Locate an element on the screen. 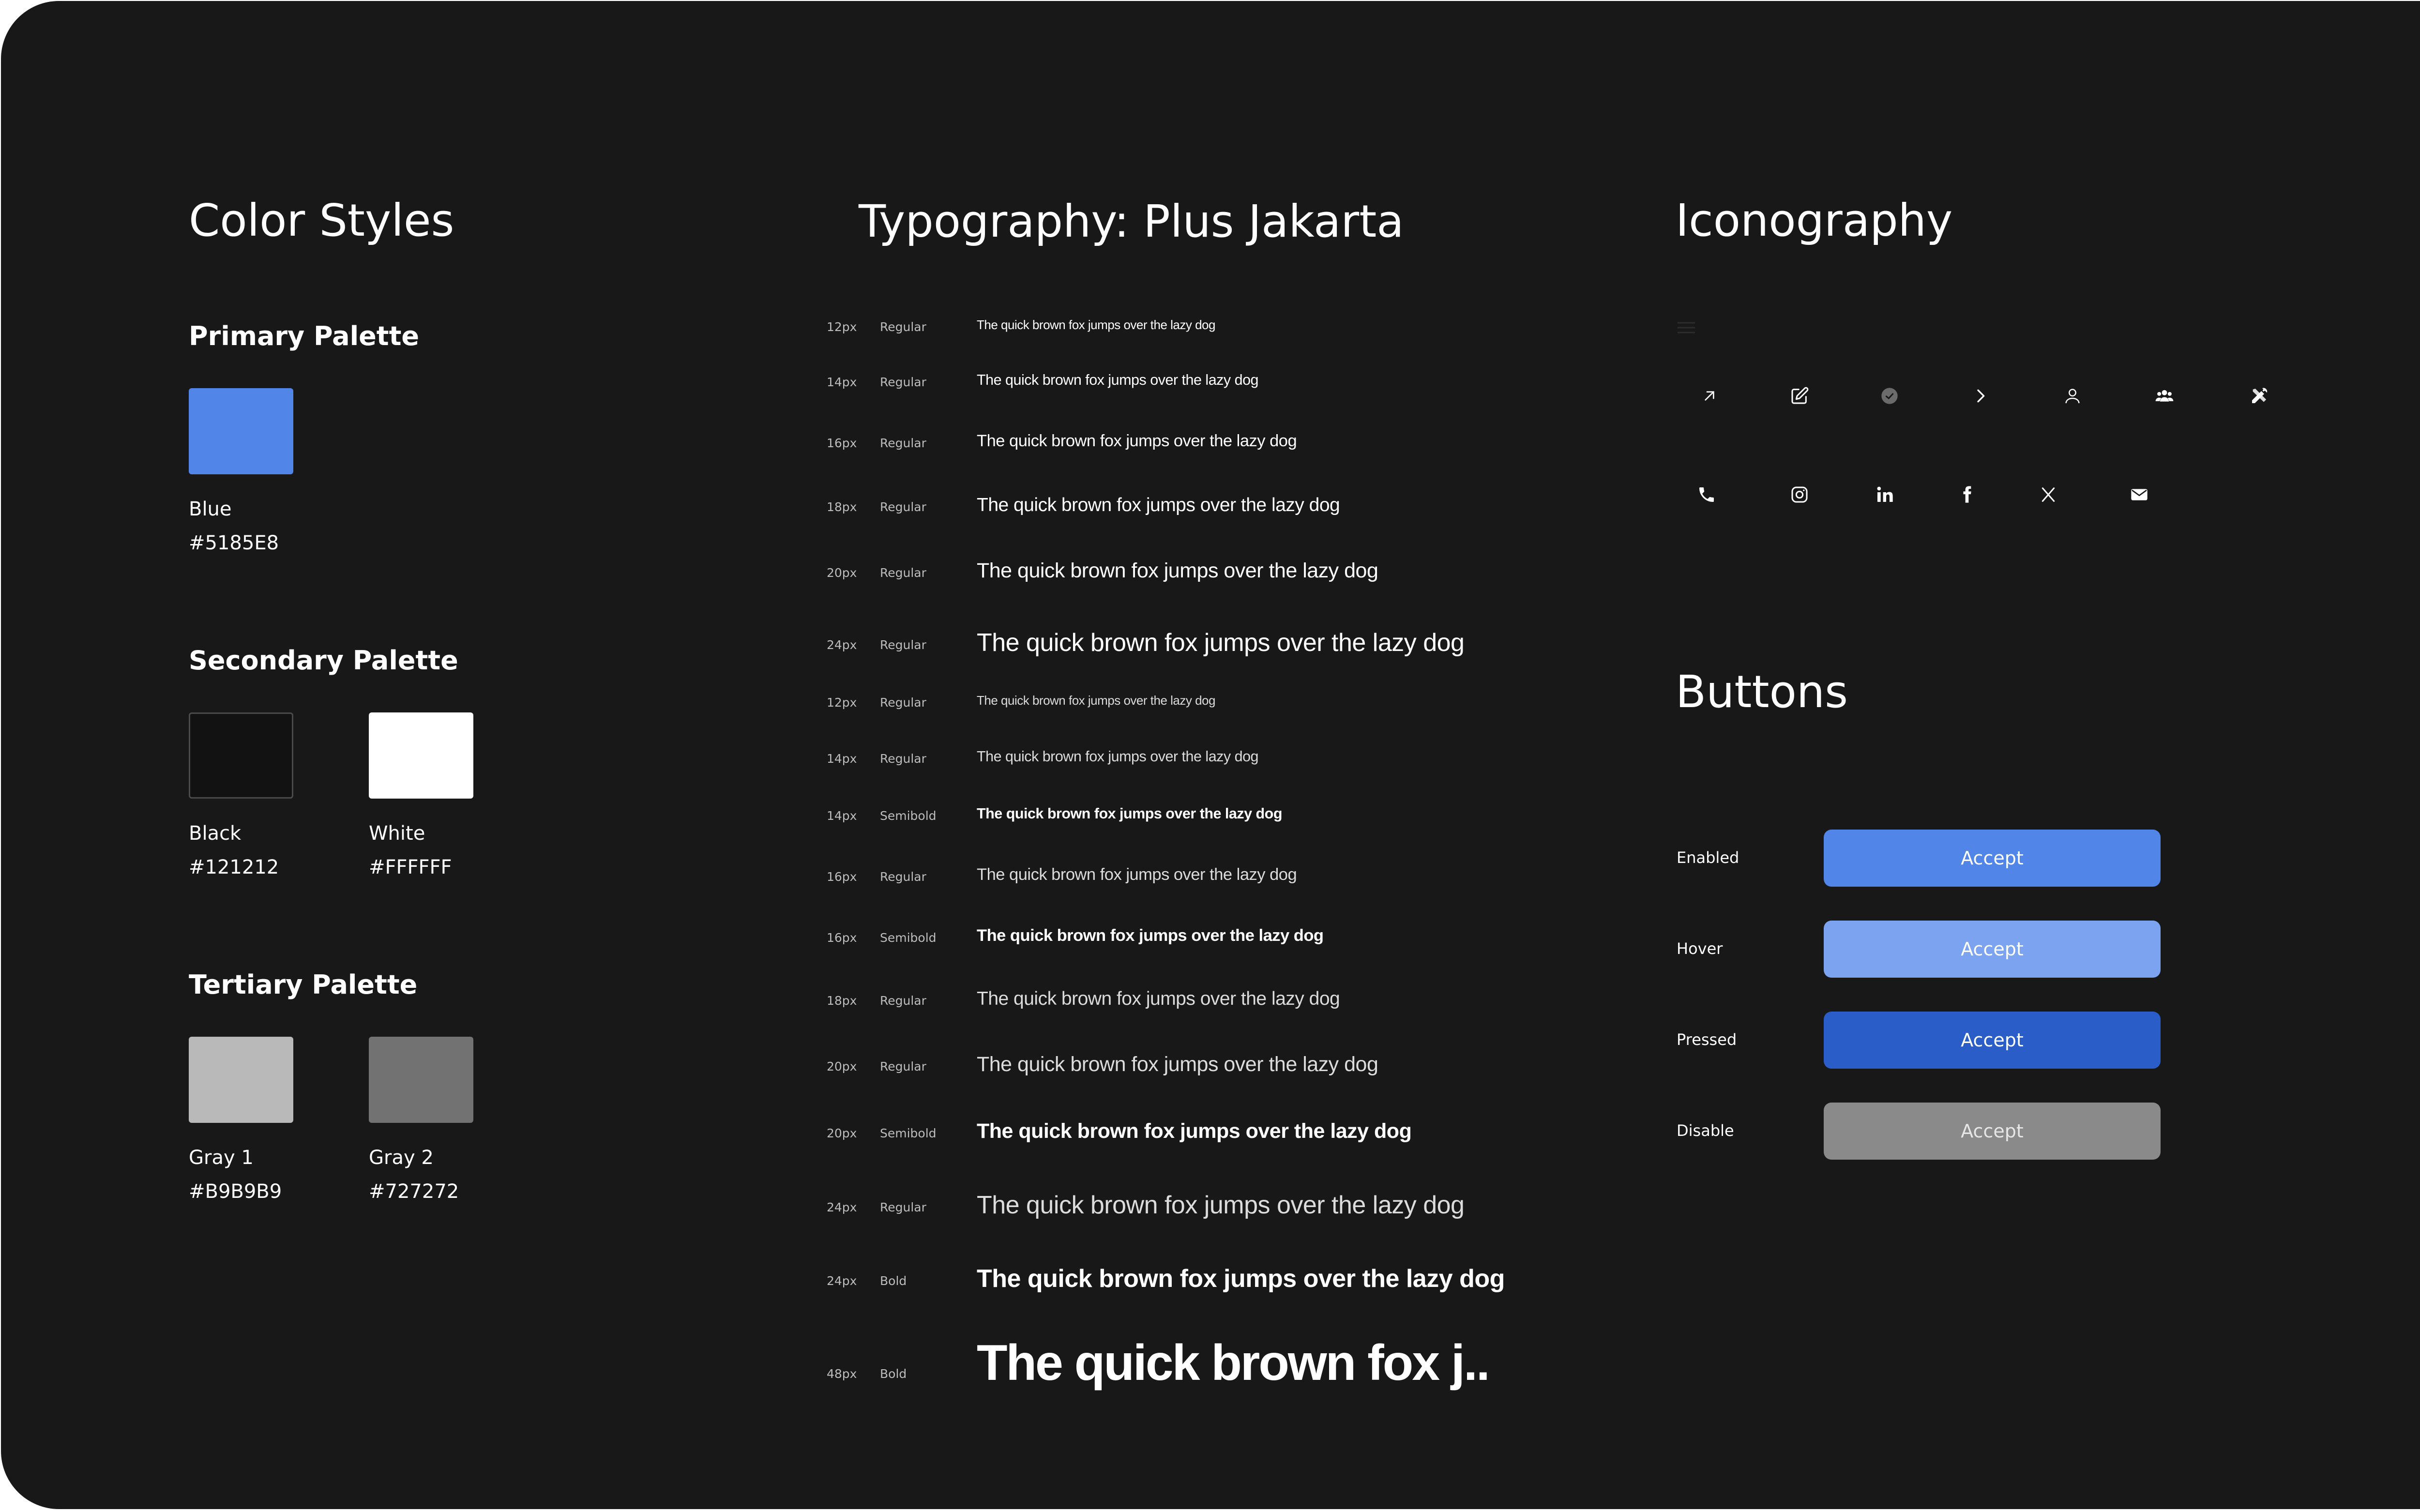  facebook-icon is located at coordinates (1966, 494).